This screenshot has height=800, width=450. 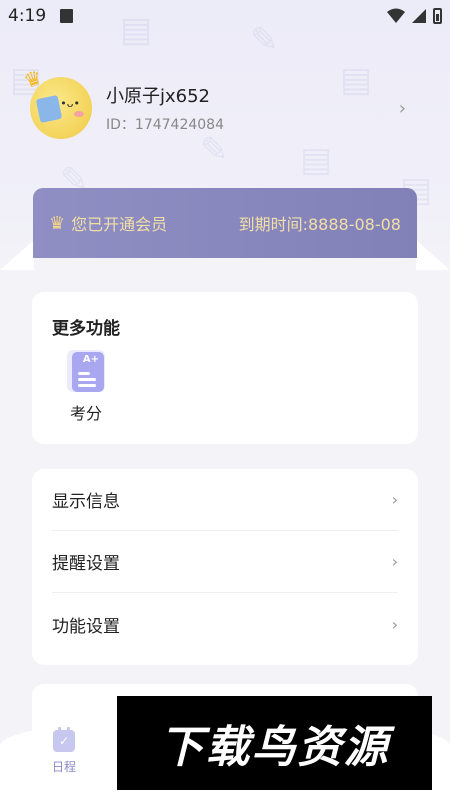 What do you see at coordinates (67, 16) in the screenshot?
I see `notification-icon` at bounding box center [67, 16].